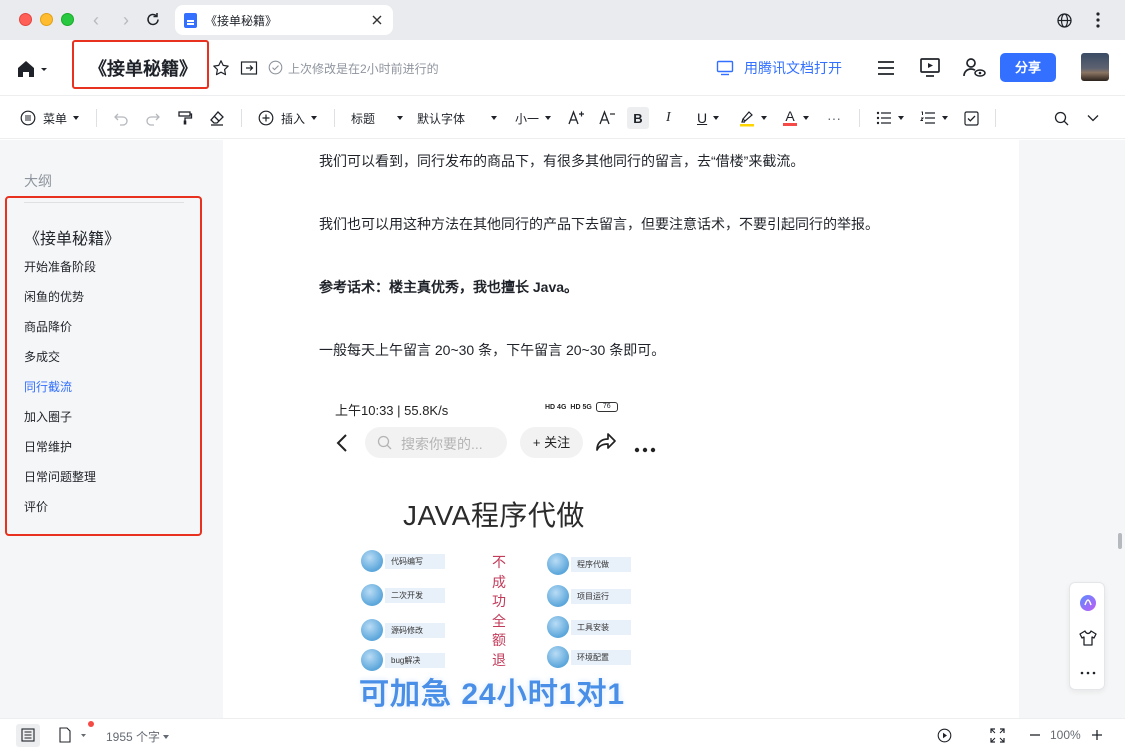 This screenshot has width=1125, height=751. Describe the element at coordinates (499, 562) in the screenshot. I see `vertical-char: 不` at that location.